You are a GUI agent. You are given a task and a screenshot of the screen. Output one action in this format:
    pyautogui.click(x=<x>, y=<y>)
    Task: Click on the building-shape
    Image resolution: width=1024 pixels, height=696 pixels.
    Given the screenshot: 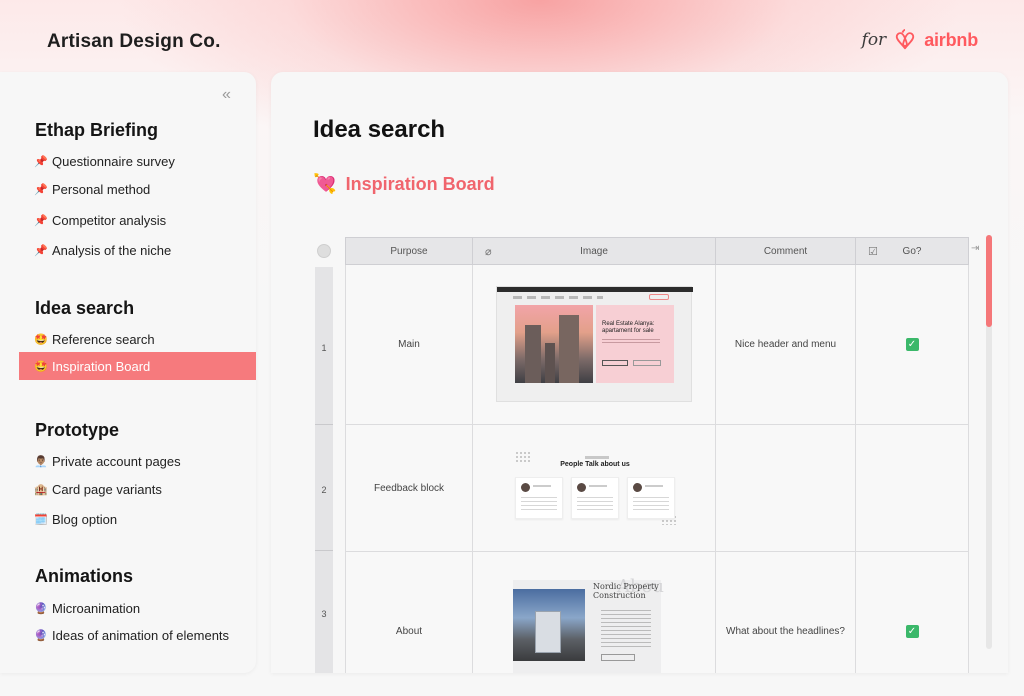 What is the action you would take?
    pyautogui.click(x=548, y=632)
    